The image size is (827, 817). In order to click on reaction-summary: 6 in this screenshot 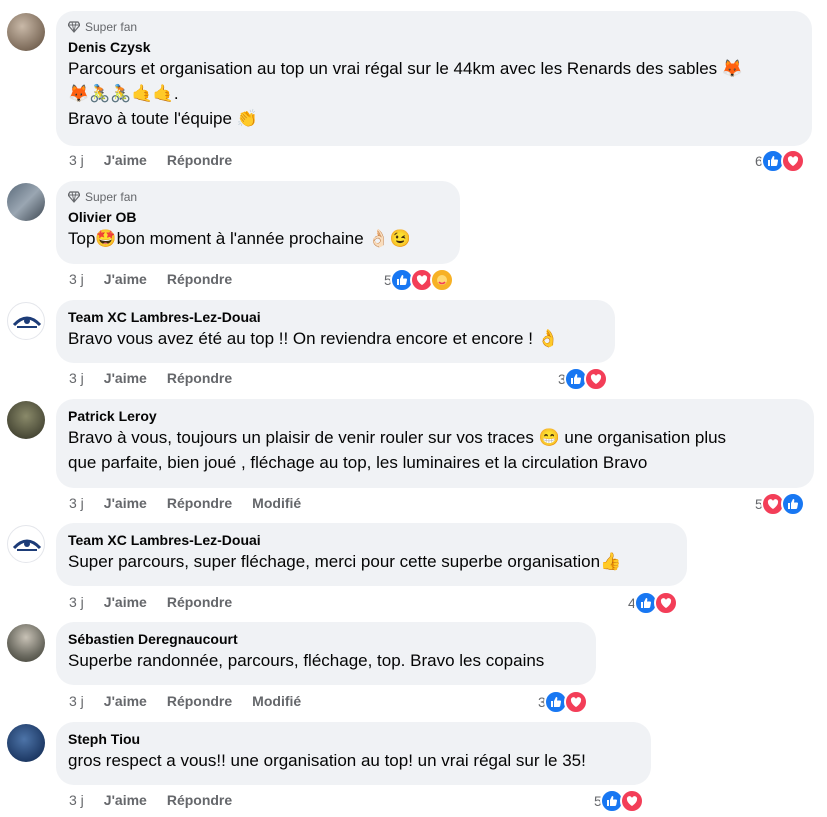, I will do `click(780, 161)`.